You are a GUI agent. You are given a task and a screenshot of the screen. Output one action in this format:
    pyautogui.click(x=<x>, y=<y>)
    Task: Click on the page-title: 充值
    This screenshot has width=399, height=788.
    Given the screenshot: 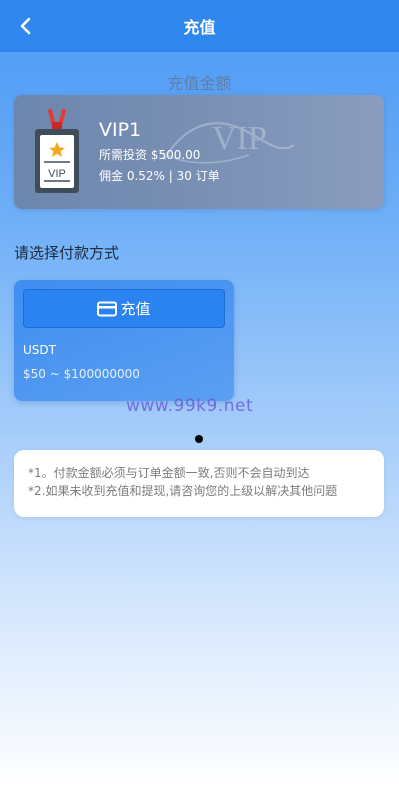 What is the action you would take?
    pyautogui.click(x=199, y=27)
    